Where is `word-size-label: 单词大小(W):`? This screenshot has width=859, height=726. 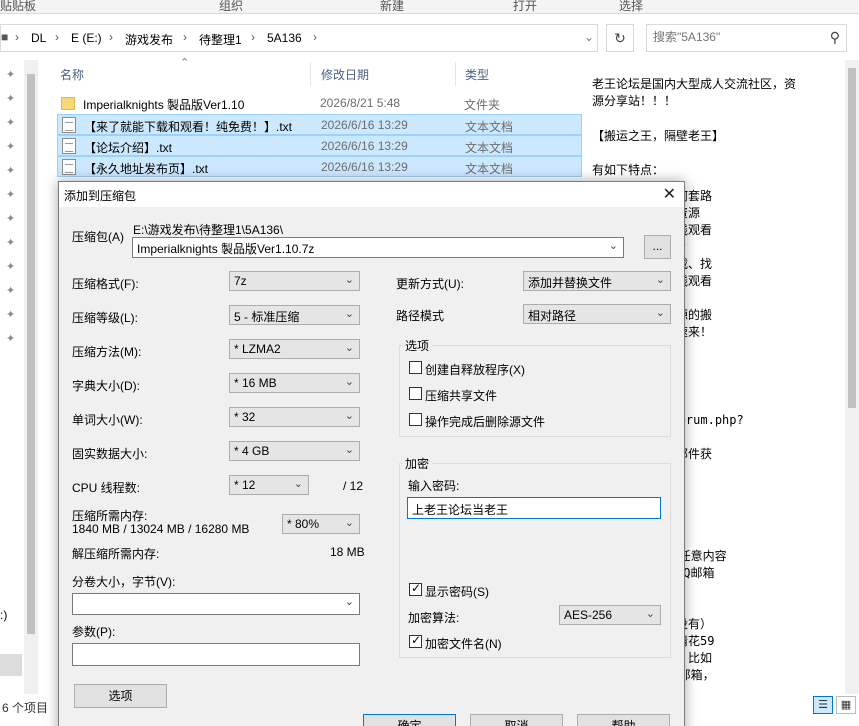 word-size-label: 单词大小(W): is located at coordinates (107, 420).